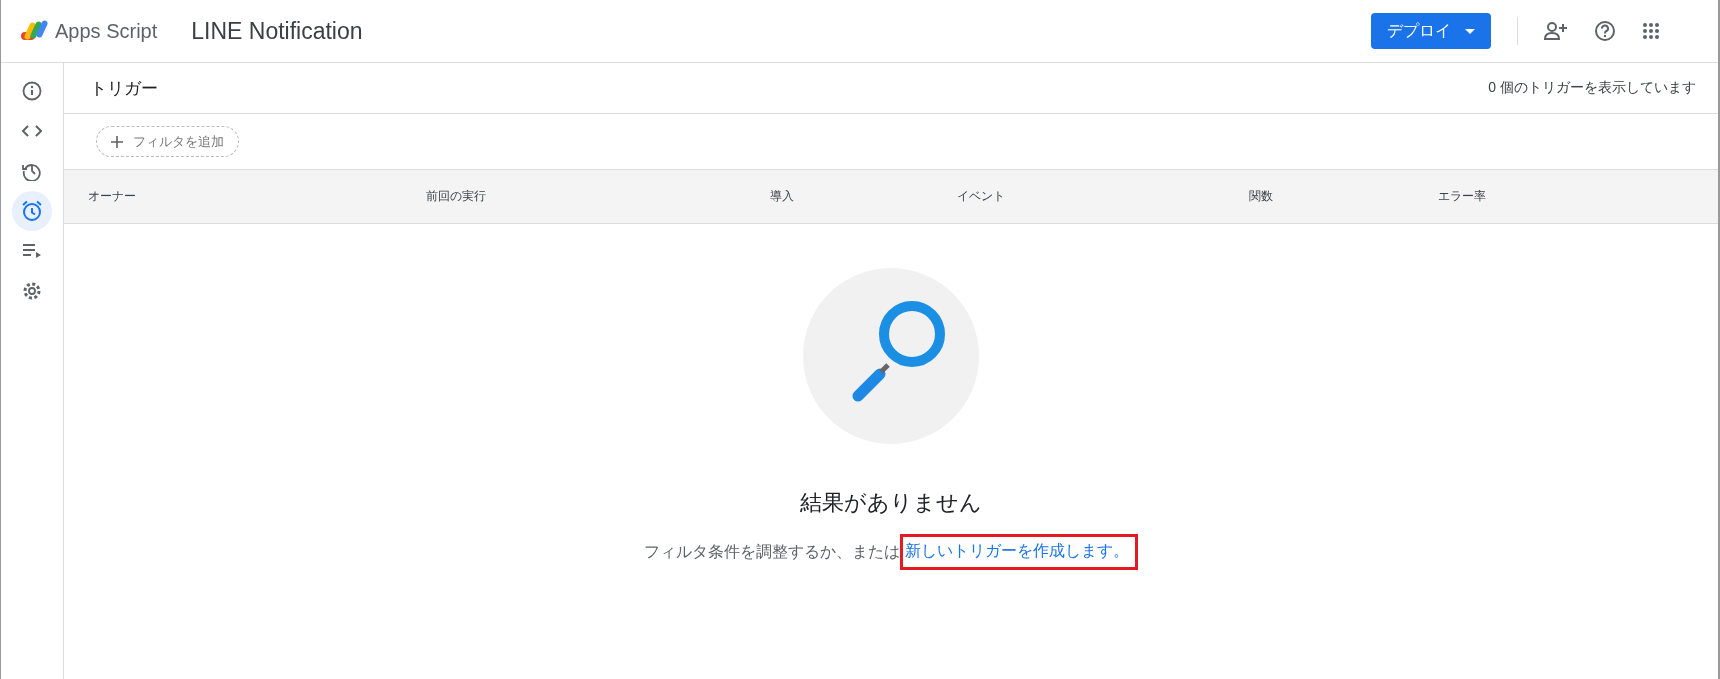 The height and width of the screenshot is (679, 1720). Describe the element at coordinates (117, 141) in the screenshot. I see `plus-icon` at that location.